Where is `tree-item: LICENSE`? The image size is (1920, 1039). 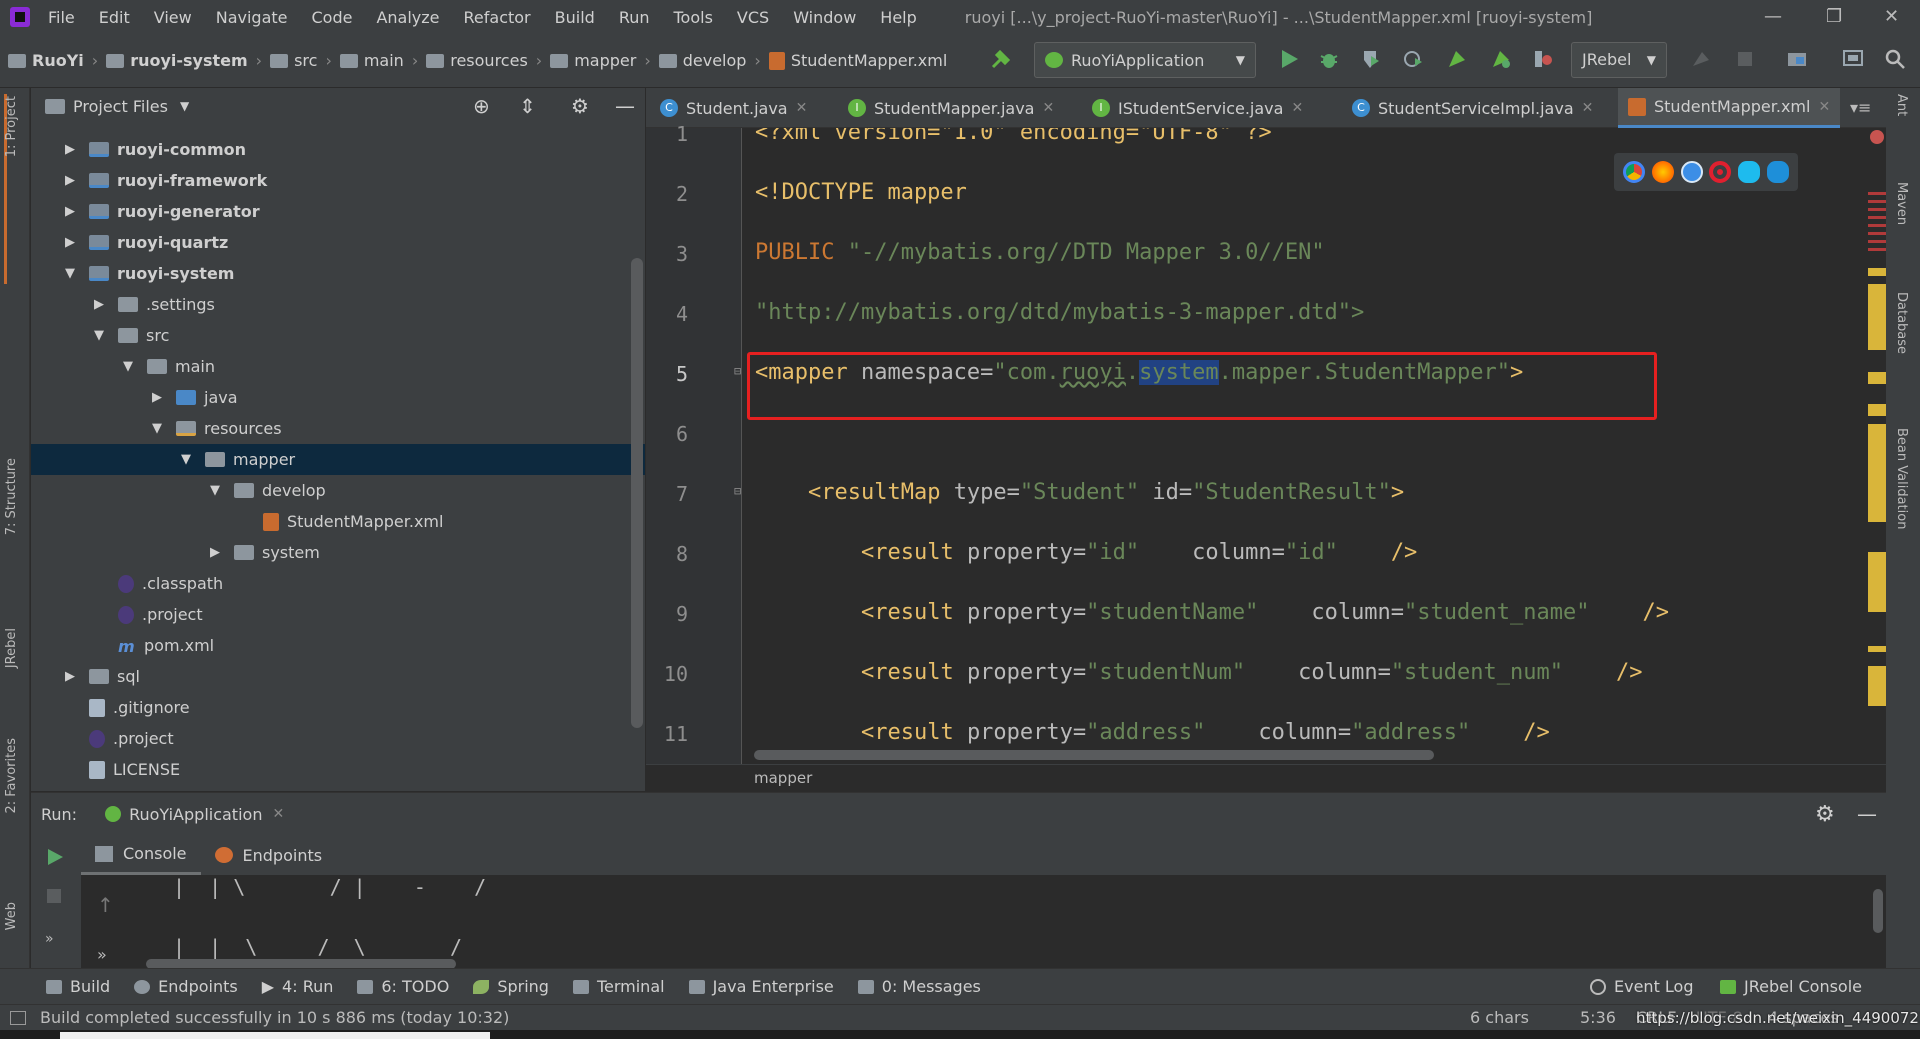
tree-item: LICENSE is located at coordinates (338, 769).